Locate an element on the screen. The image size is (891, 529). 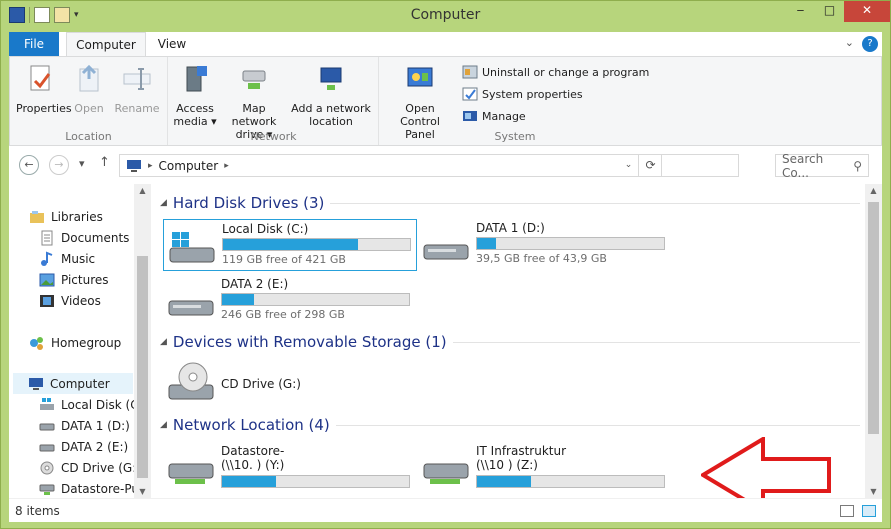
hdd-section-header: ◢ Hard Disk Drives (3) is located at coordinates (510, 203).